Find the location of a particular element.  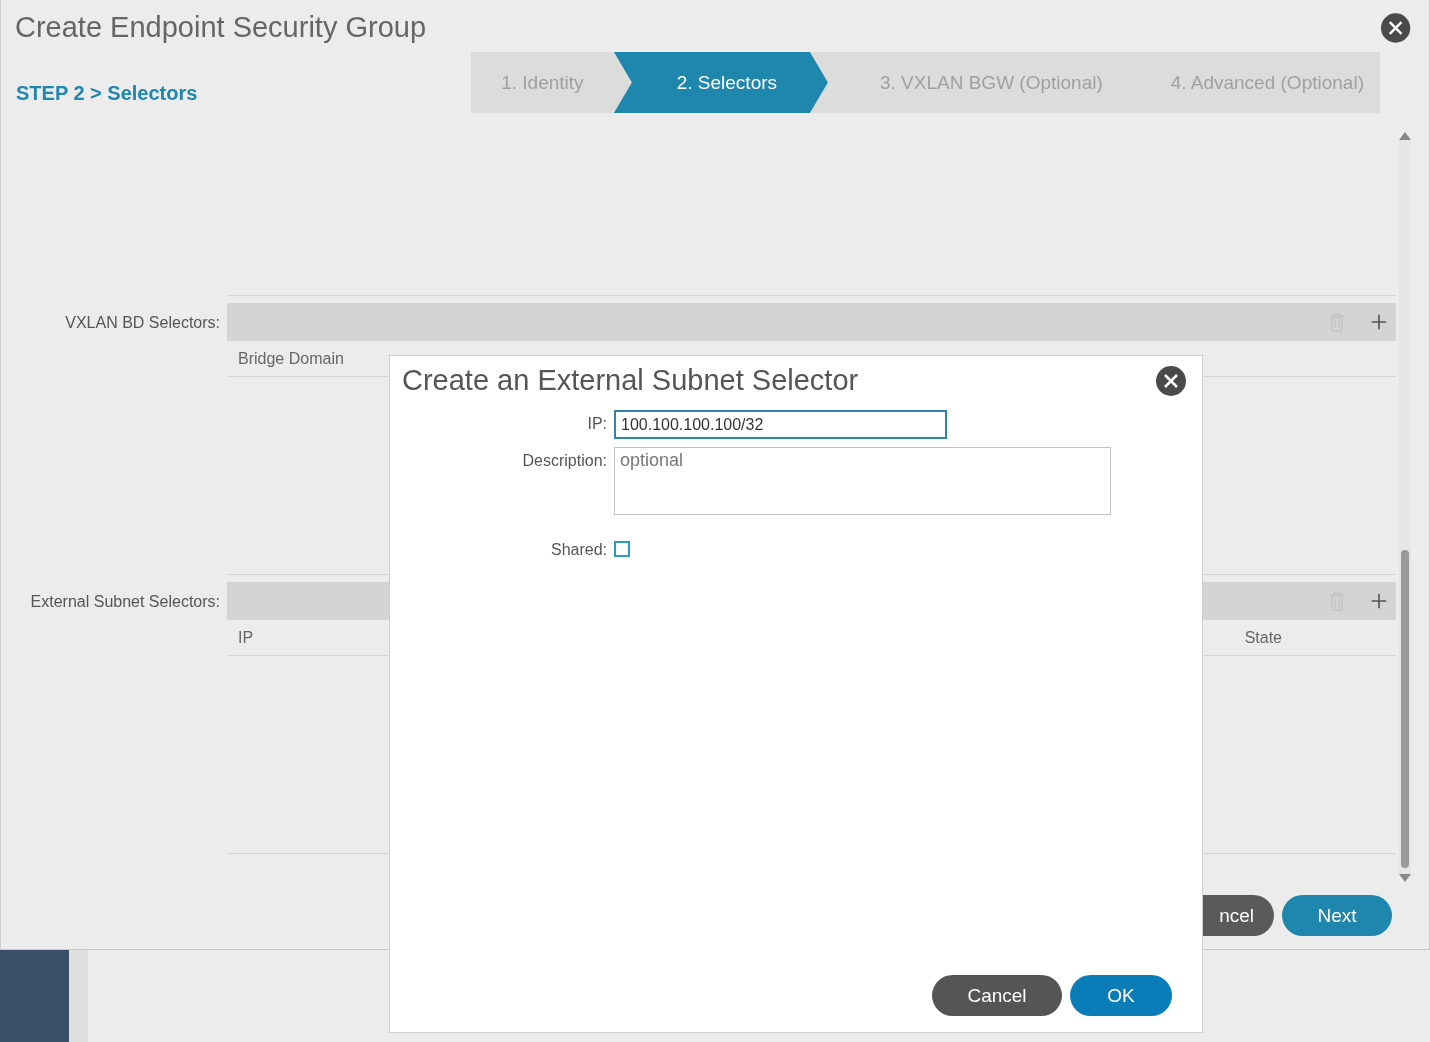

field-label: Description: is located at coordinates (564, 460).